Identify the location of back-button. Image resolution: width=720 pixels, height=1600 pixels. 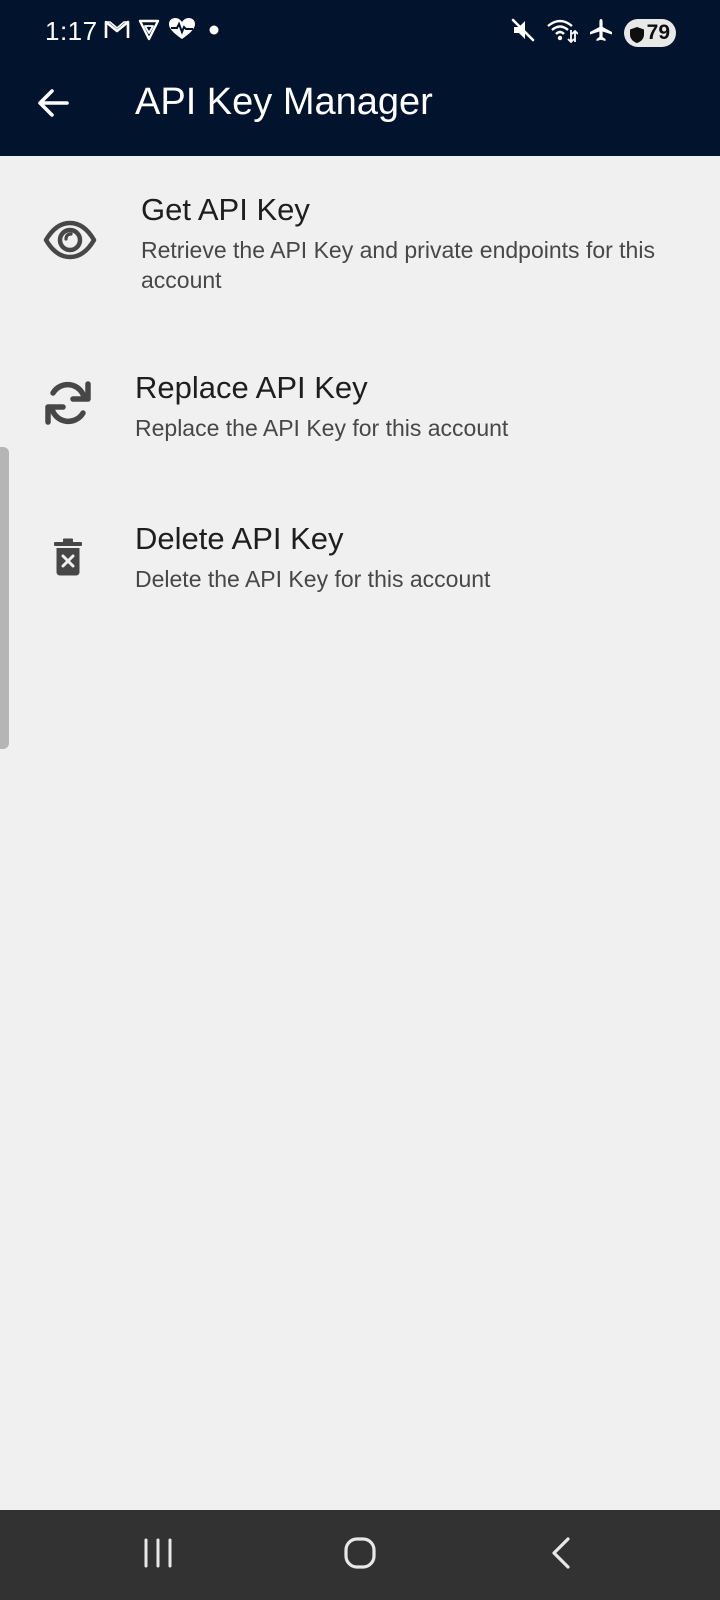
(53, 105).